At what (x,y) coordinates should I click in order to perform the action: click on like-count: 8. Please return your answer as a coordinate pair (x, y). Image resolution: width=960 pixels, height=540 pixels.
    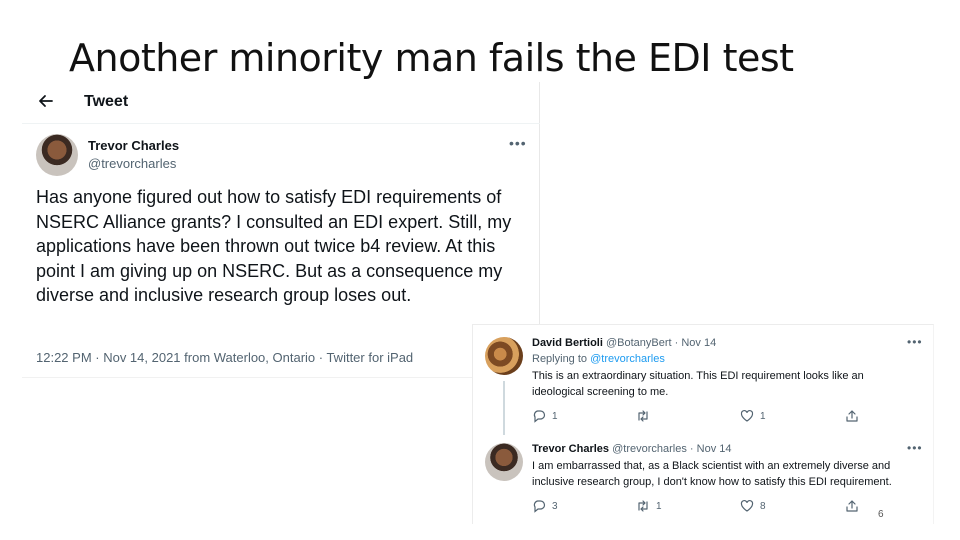
    Looking at the image, I should click on (763, 506).